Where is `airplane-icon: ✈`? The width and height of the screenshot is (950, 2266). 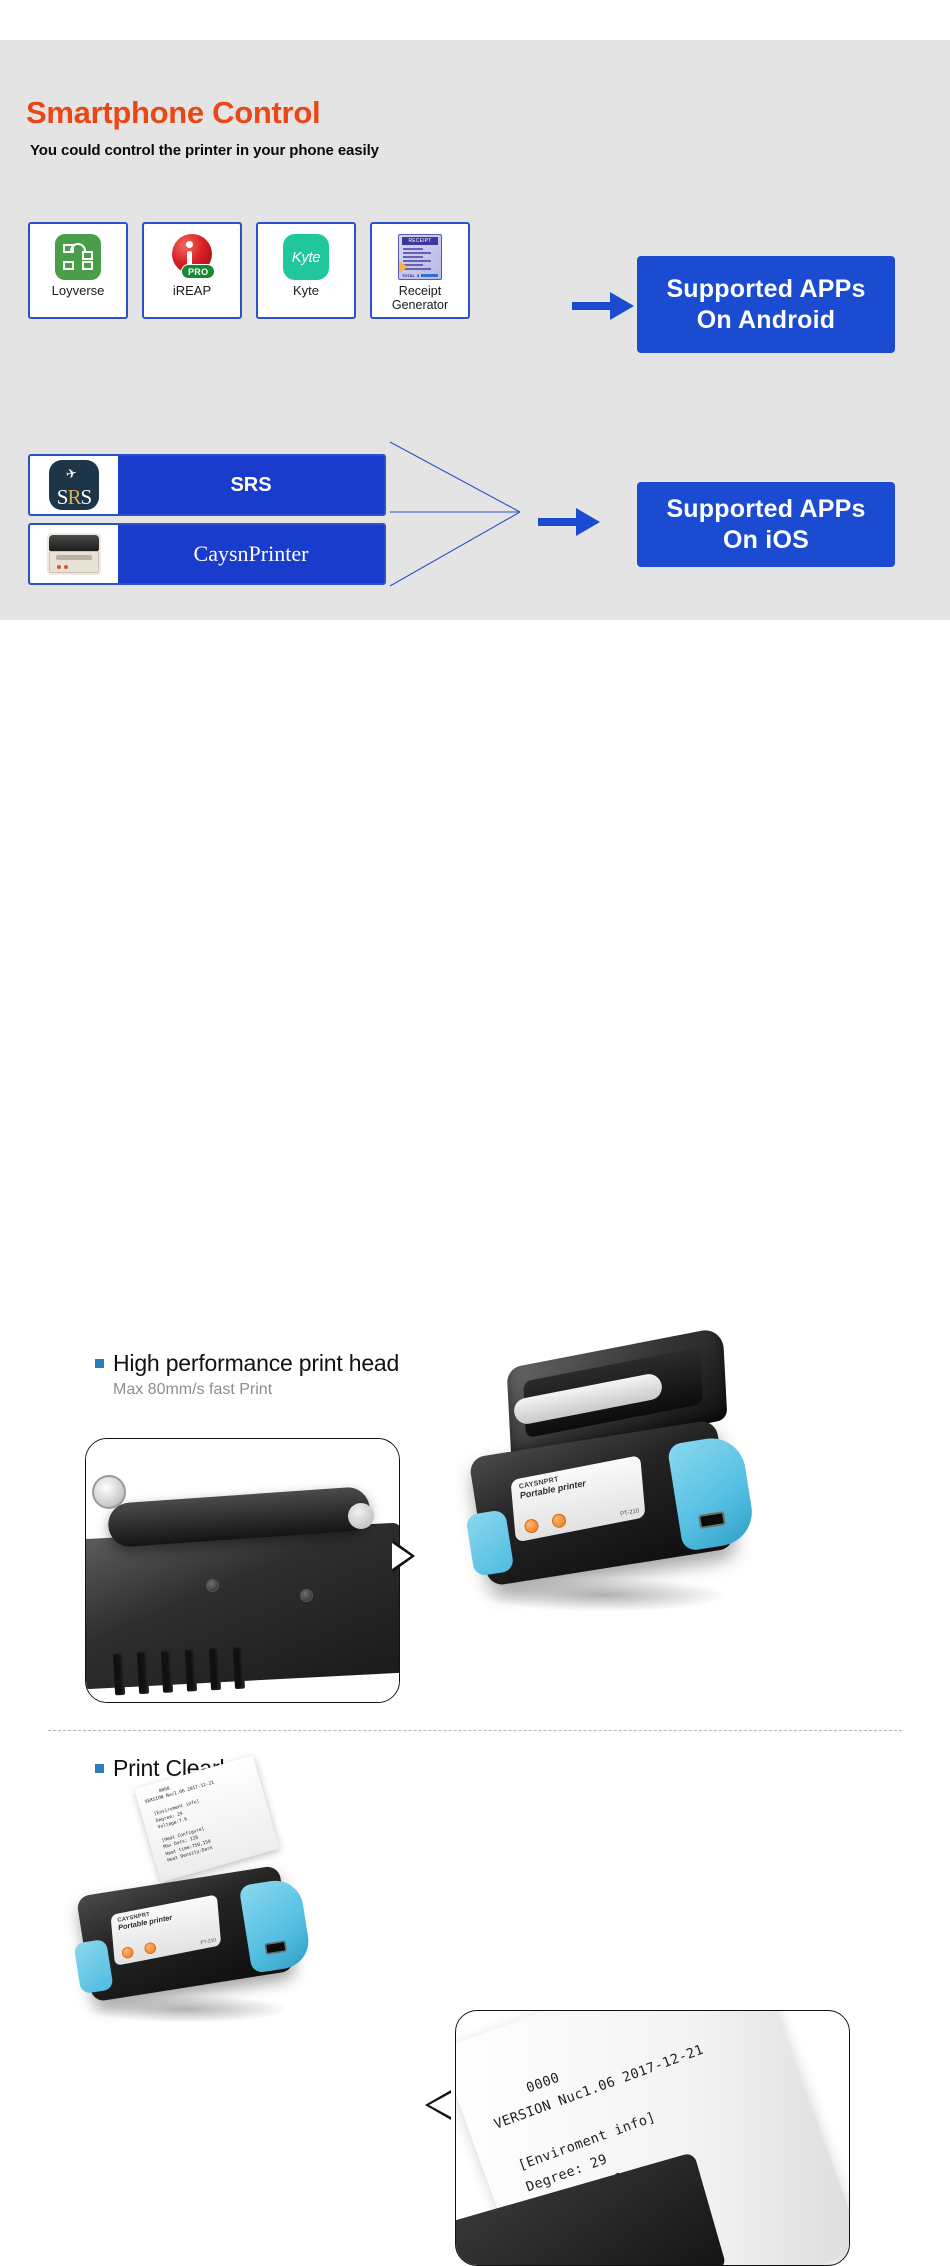
airplane-icon: ✈ is located at coordinates (71, 473).